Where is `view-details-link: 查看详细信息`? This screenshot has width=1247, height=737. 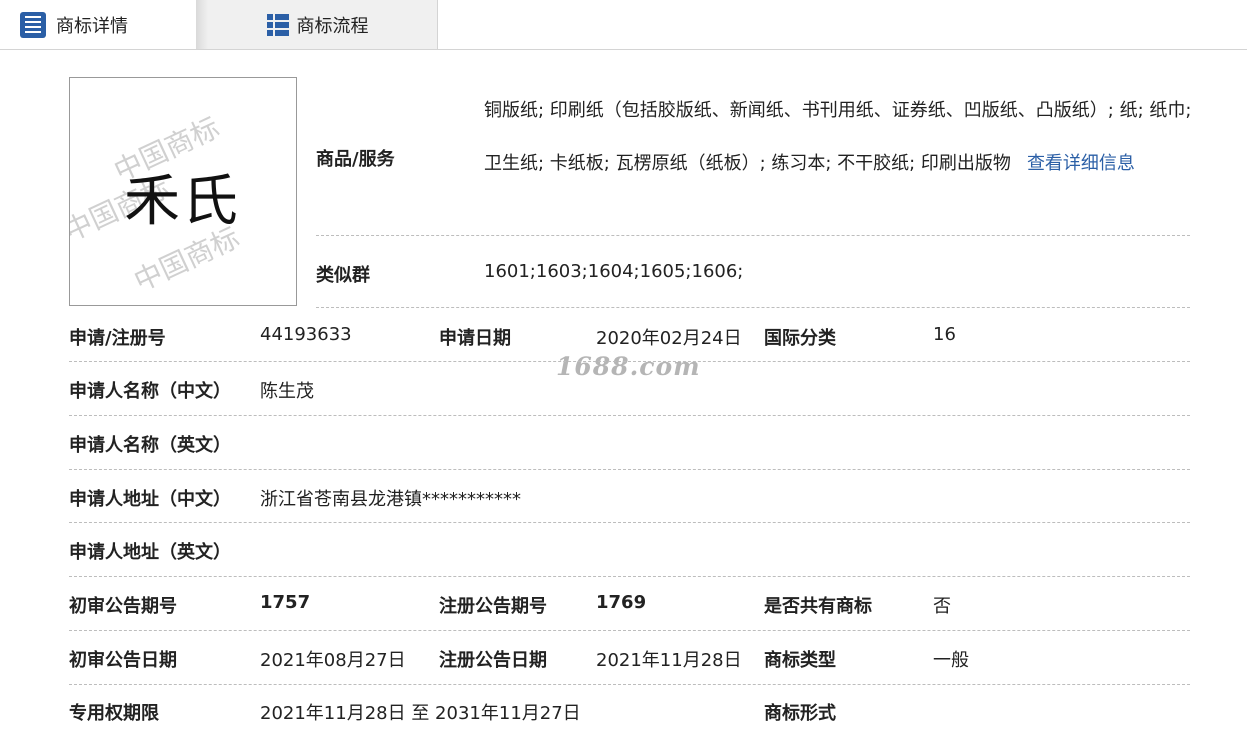
view-details-link: 查看详细信息 is located at coordinates (1081, 163).